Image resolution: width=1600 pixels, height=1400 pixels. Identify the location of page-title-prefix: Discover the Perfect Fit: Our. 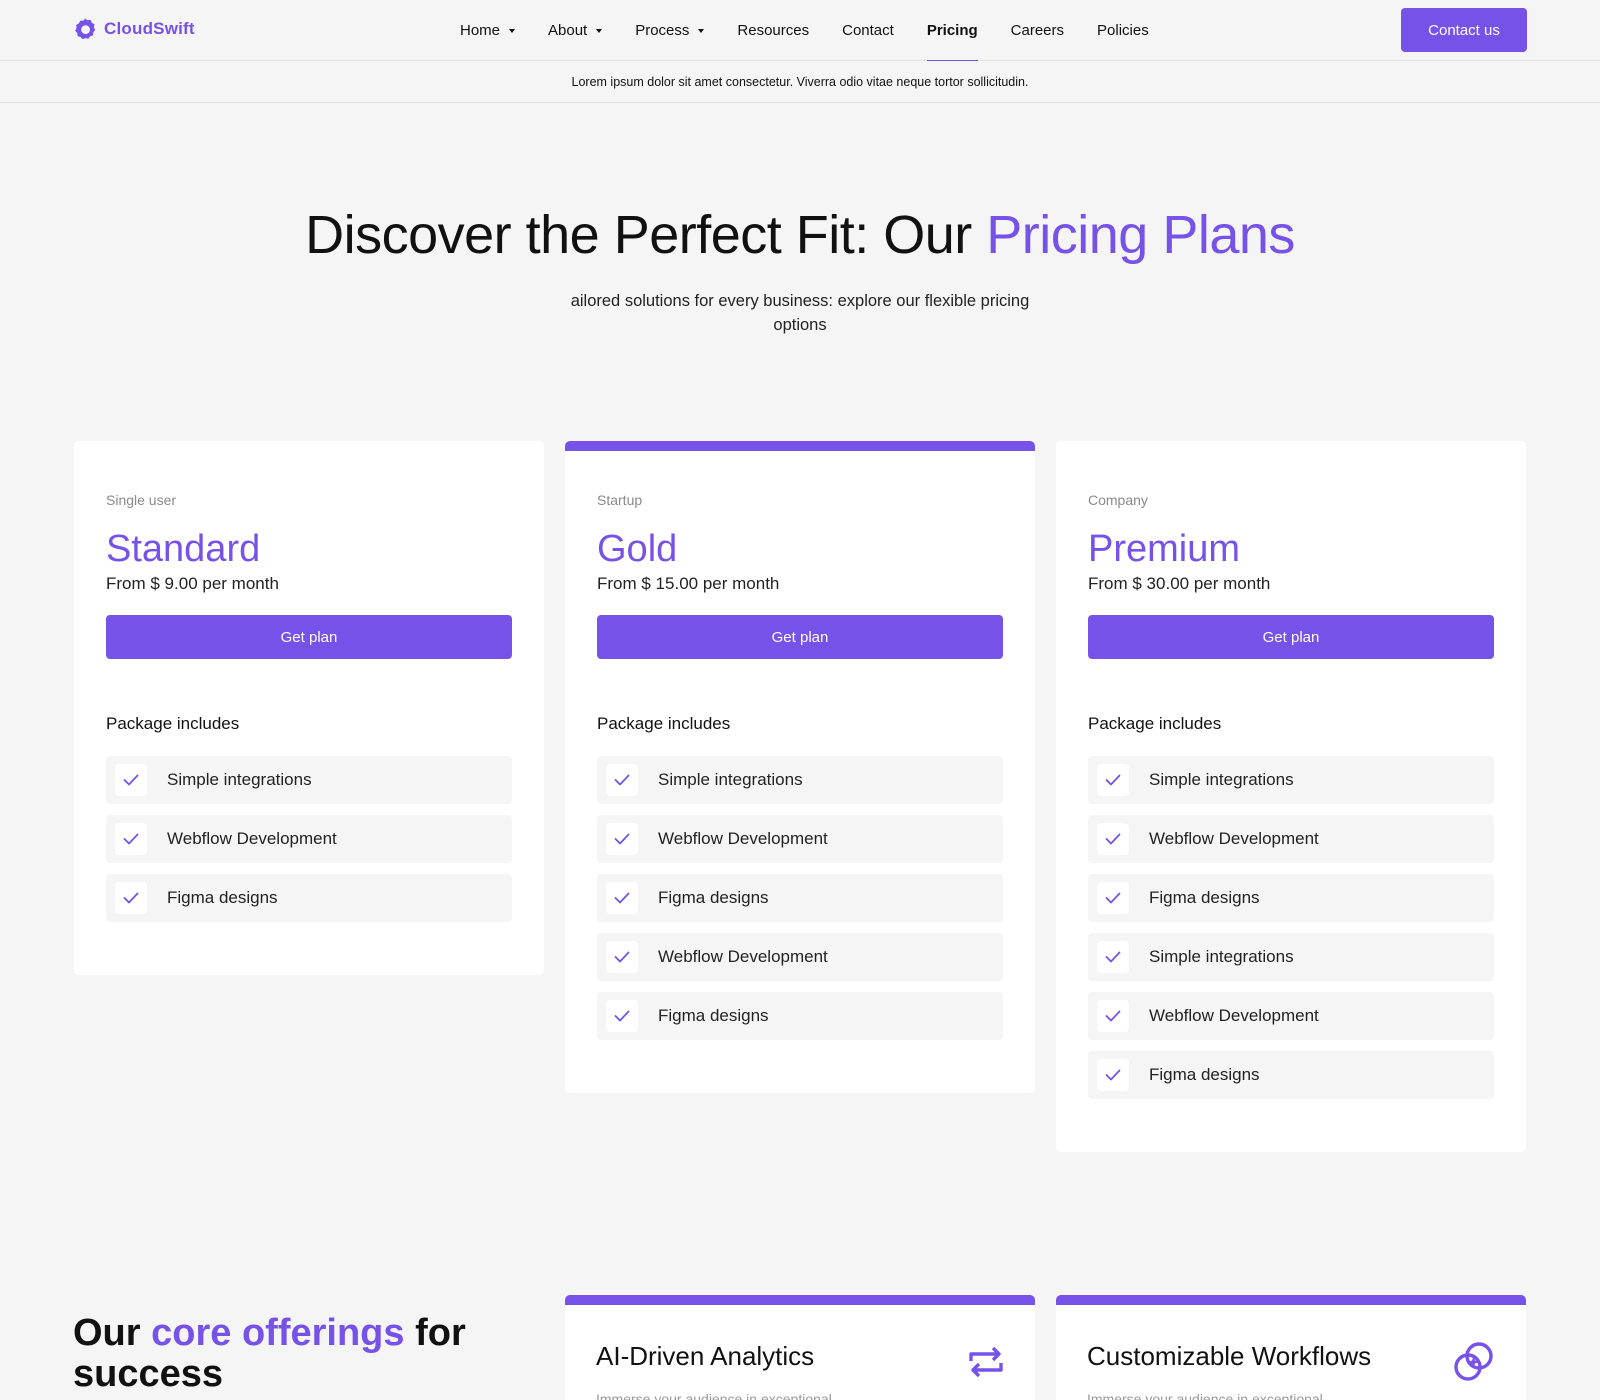
(646, 235).